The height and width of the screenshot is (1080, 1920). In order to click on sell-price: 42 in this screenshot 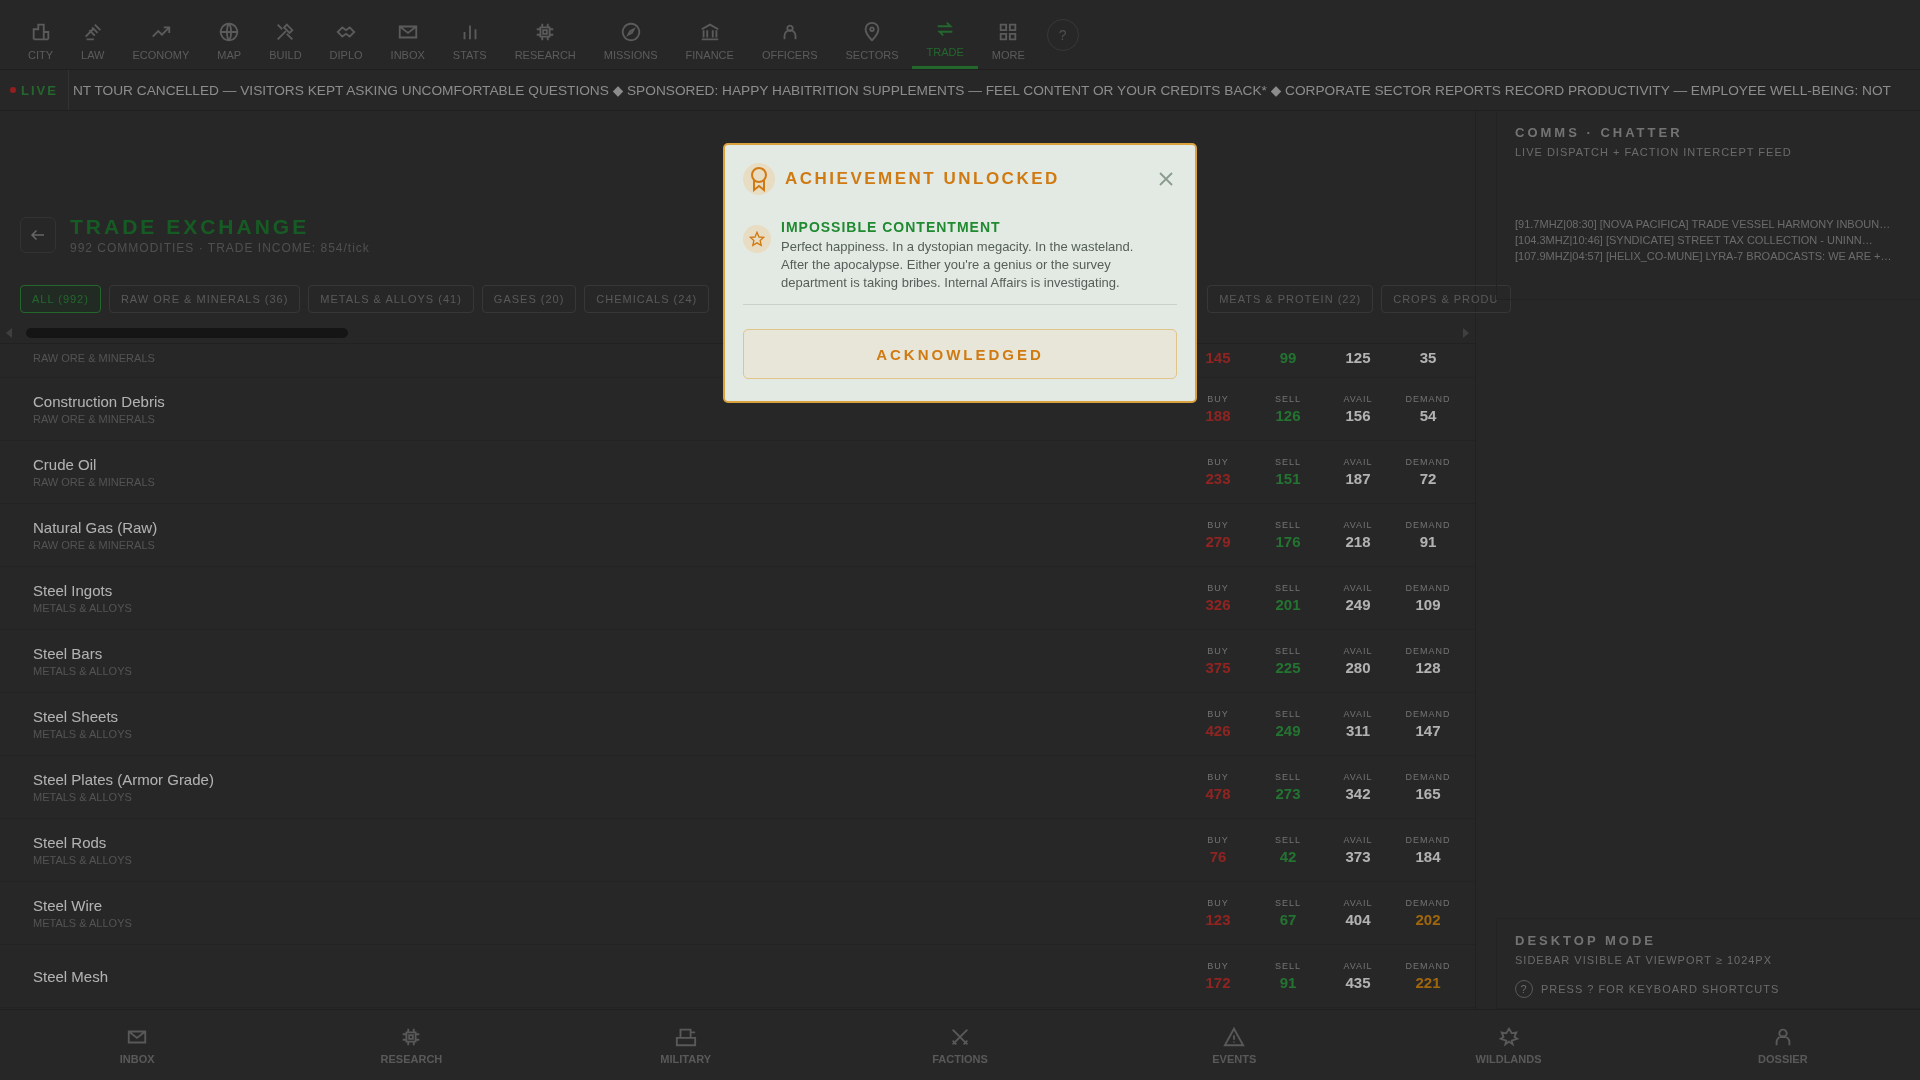, I will do `click(1288, 856)`.